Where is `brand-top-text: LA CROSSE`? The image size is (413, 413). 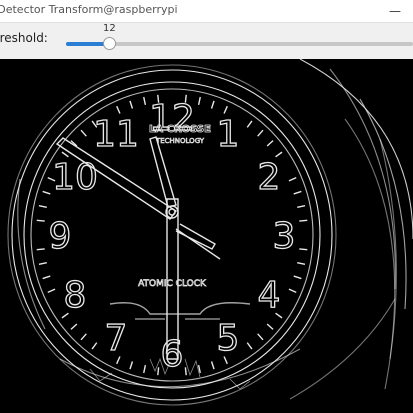
brand-top-text: LA CROSSE is located at coordinates (180, 129).